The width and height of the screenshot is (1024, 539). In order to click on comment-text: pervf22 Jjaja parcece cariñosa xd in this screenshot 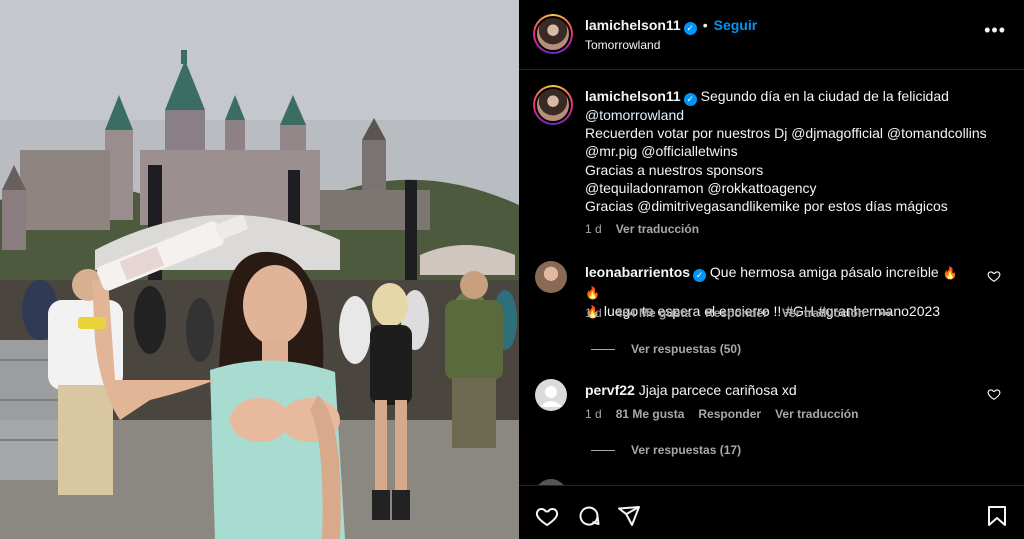, I will do `click(775, 390)`.